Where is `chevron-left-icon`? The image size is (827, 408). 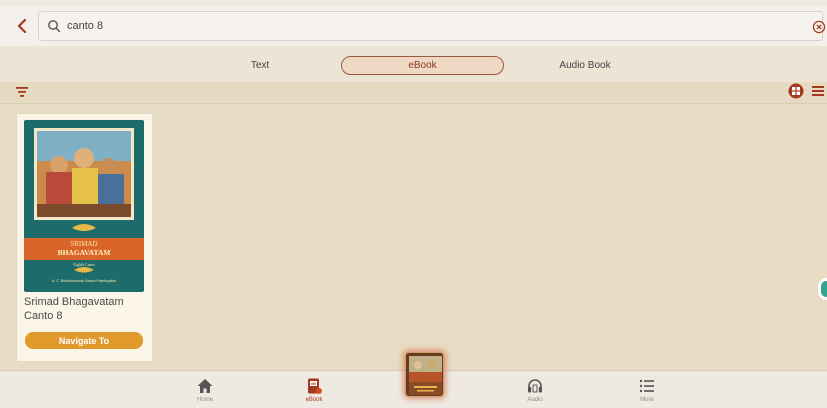
chevron-left-icon is located at coordinates (22, 26).